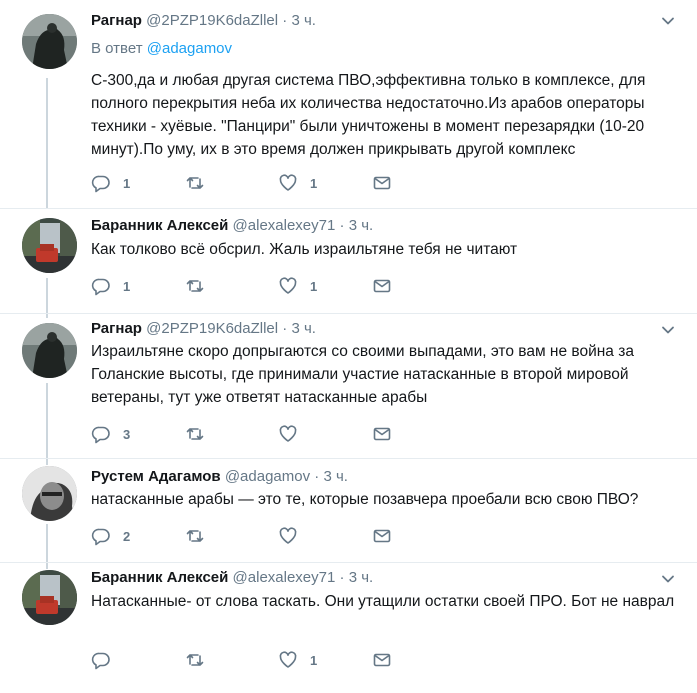 The width and height of the screenshot is (697, 693). What do you see at coordinates (127, 434) in the screenshot?
I see `reply-count: 3` at bounding box center [127, 434].